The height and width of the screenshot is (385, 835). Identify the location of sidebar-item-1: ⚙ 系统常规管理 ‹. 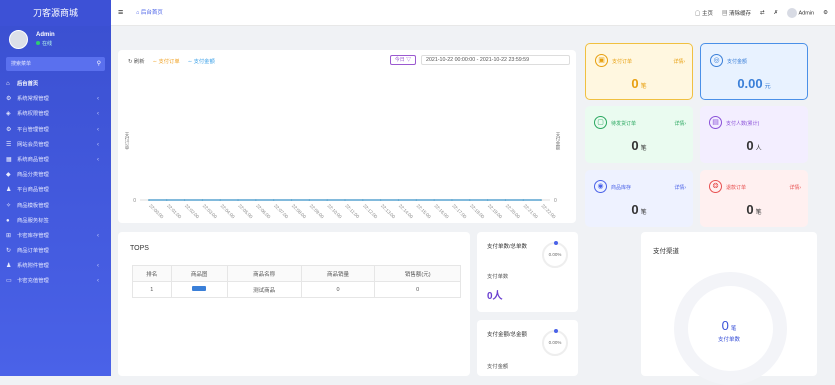
(55, 99).